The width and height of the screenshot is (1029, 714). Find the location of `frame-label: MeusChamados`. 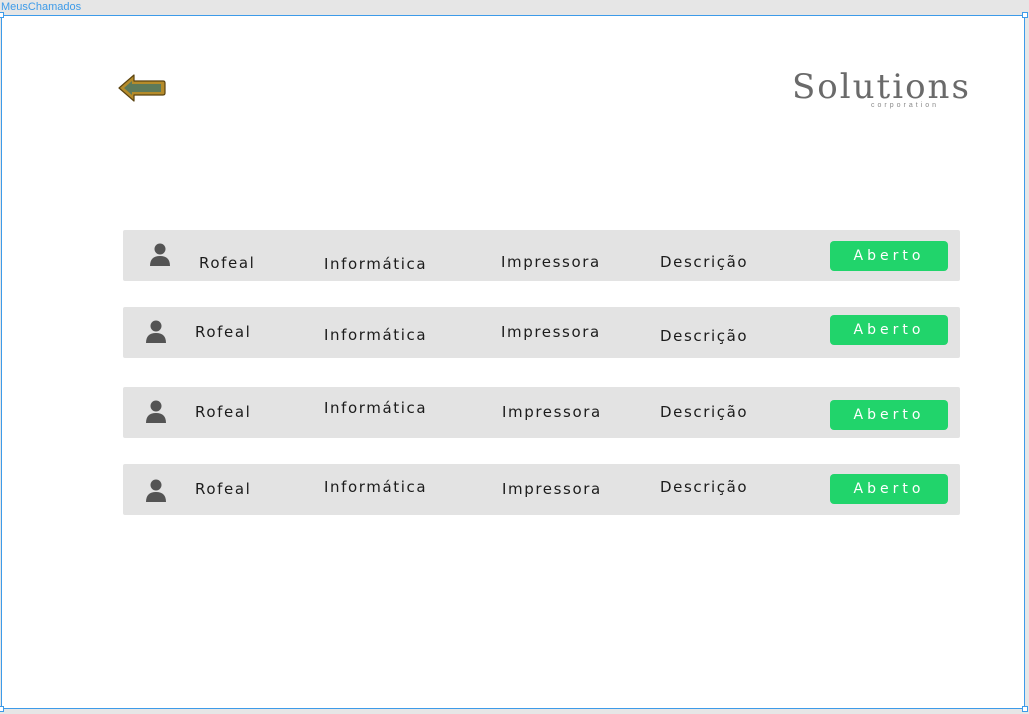

frame-label: MeusChamados is located at coordinates (41, 7).